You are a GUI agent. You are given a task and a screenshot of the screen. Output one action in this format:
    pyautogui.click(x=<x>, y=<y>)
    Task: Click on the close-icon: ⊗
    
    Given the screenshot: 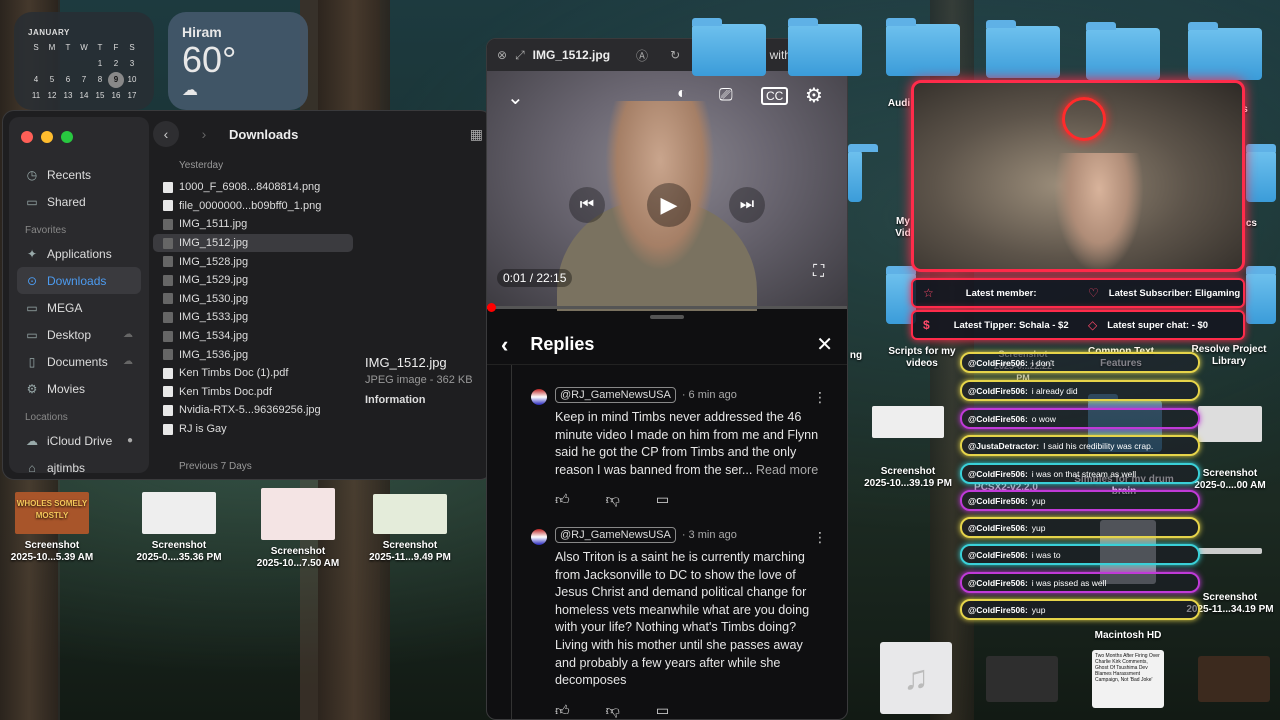 What is the action you would take?
    pyautogui.click(x=502, y=55)
    